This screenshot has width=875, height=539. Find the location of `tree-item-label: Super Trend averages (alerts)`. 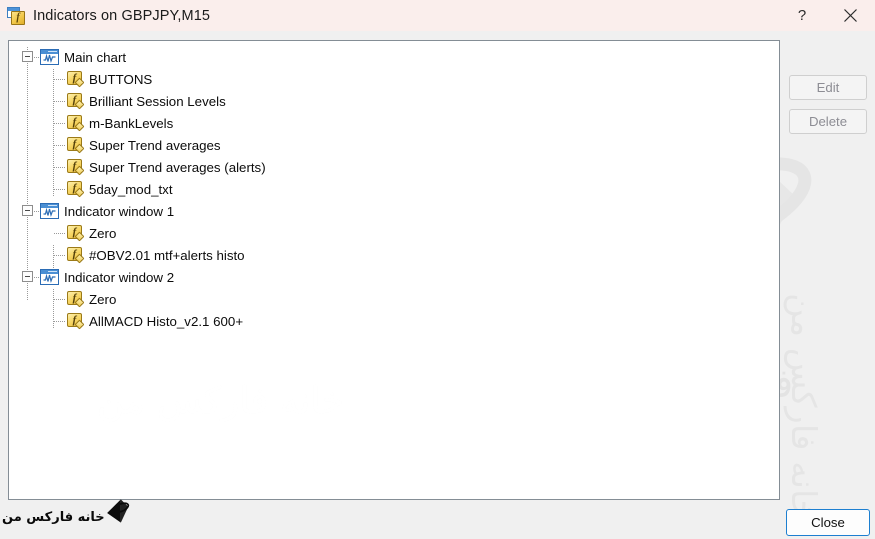

tree-item-label: Super Trend averages (alerts) is located at coordinates (177, 167).